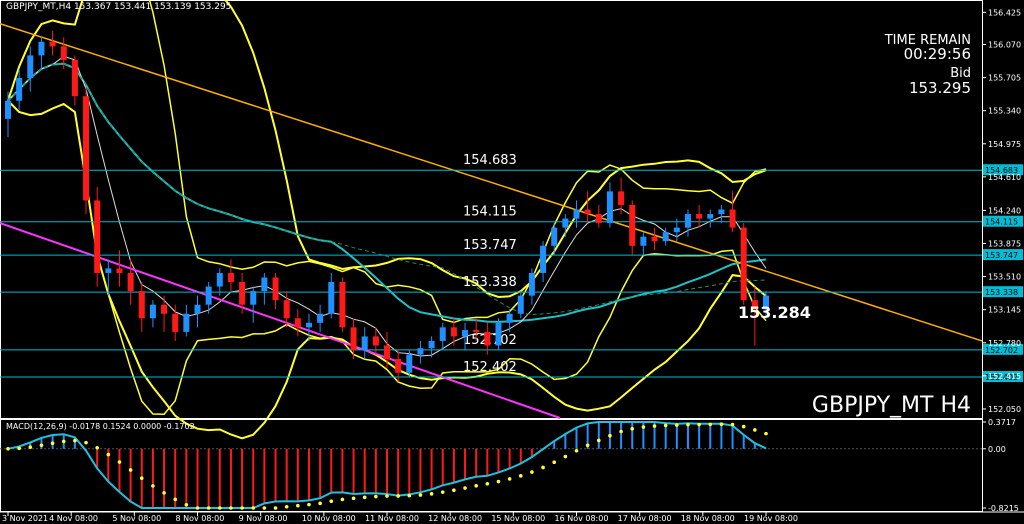 This screenshot has width=1024, height=524. Describe the element at coordinates (263, 518) in the screenshot. I see `time-tick-label: 9 Nov 08:00` at that location.